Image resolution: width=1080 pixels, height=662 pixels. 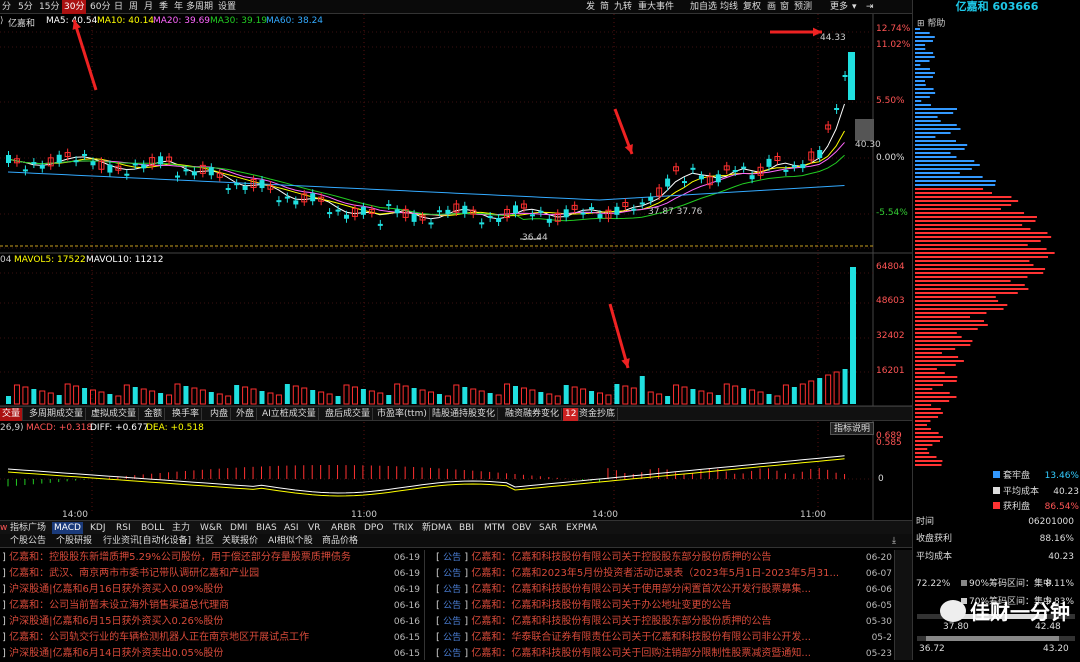 What do you see at coordinates (181, 528) in the screenshot?
I see `itab-main-force: 主力` at bounding box center [181, 528].